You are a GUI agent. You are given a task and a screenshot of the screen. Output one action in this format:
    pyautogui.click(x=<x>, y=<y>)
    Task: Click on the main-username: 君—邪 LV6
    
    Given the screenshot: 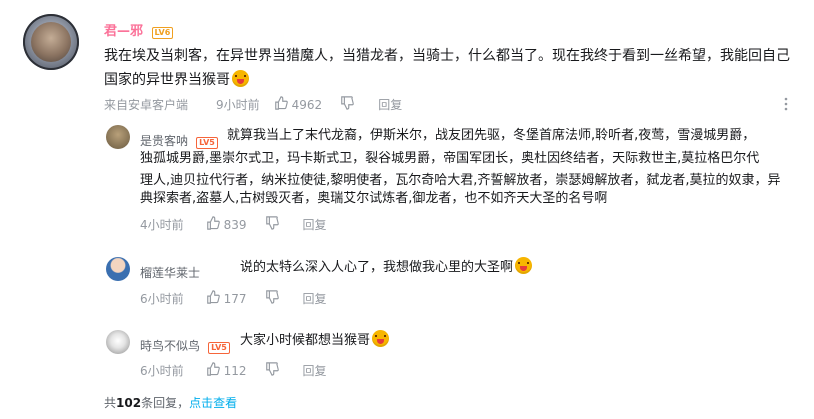 What is the action you would take?
    pyautogui.click(x=139, y=29)
    